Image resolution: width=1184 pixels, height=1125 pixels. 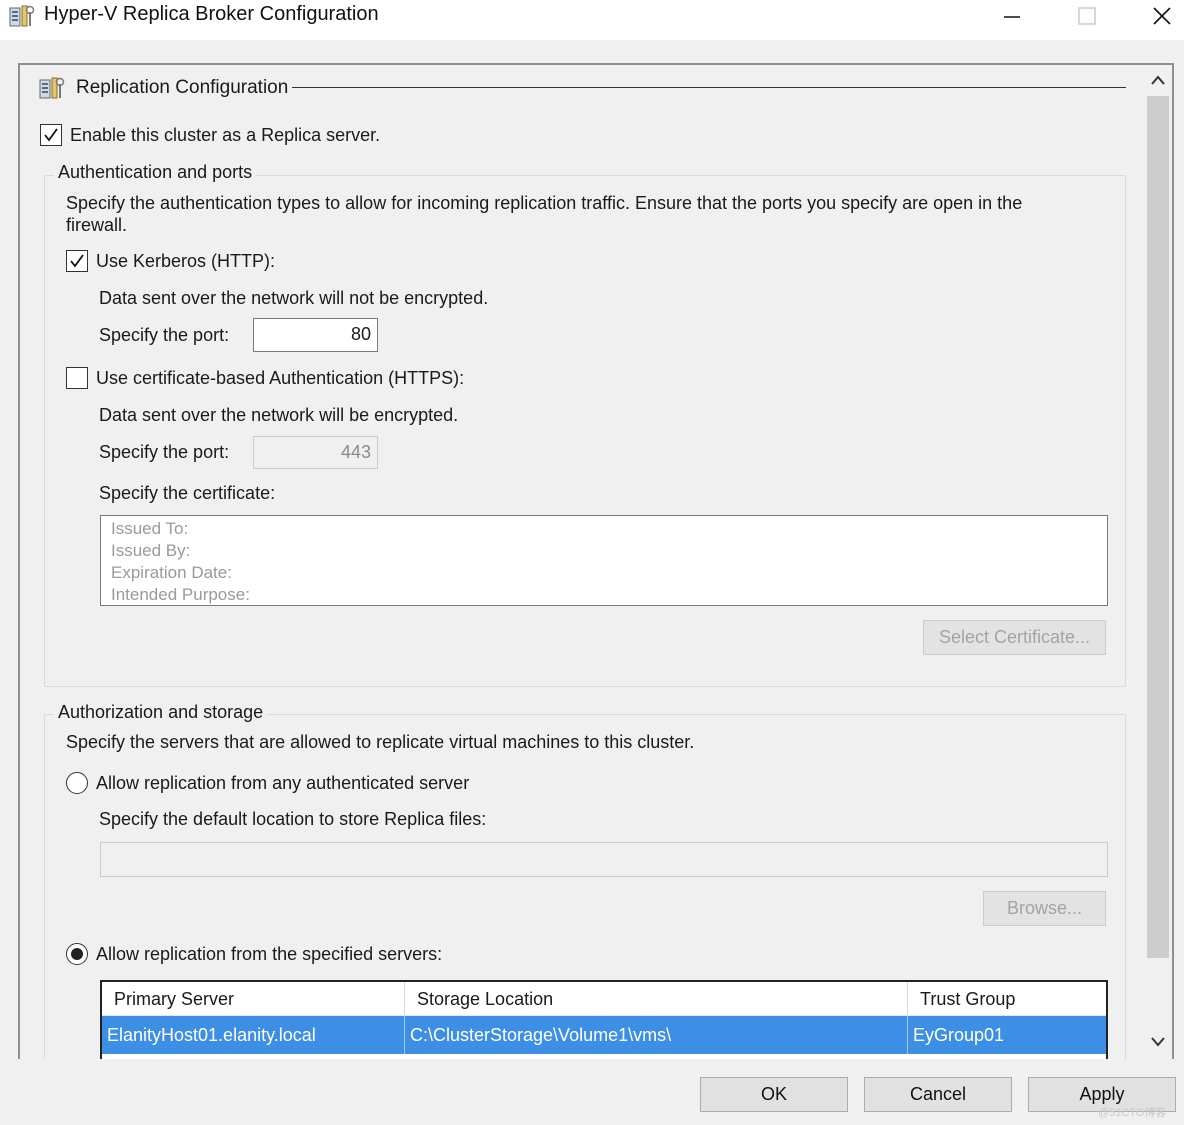 I want to click on radio-dot, so click(x=77, y=954).